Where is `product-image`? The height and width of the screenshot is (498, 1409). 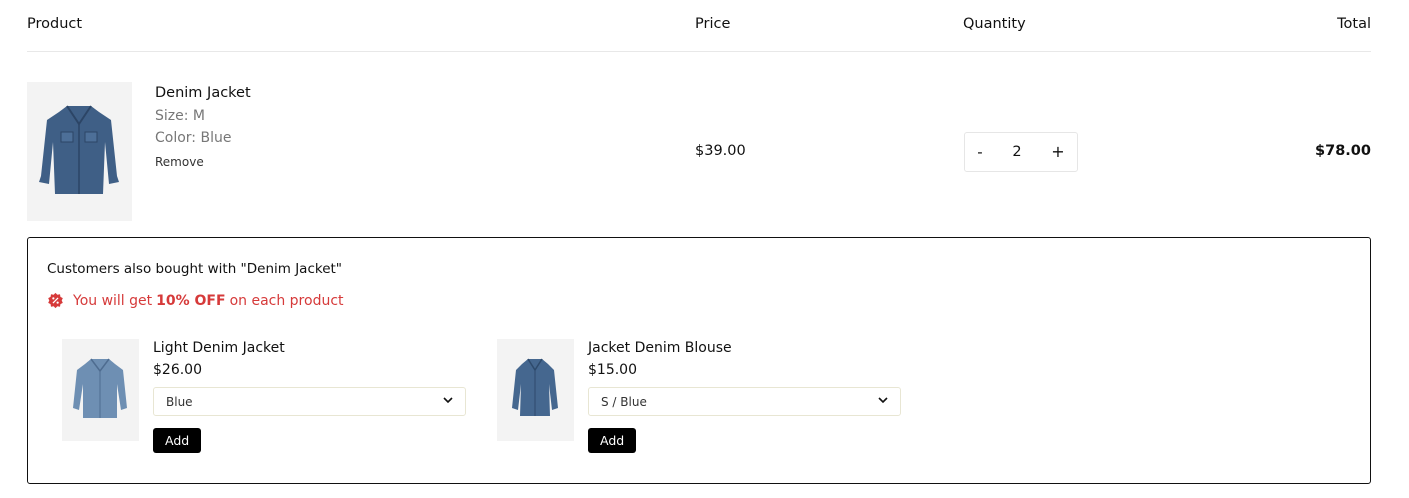 product-image is located at coordinates (79, 151).